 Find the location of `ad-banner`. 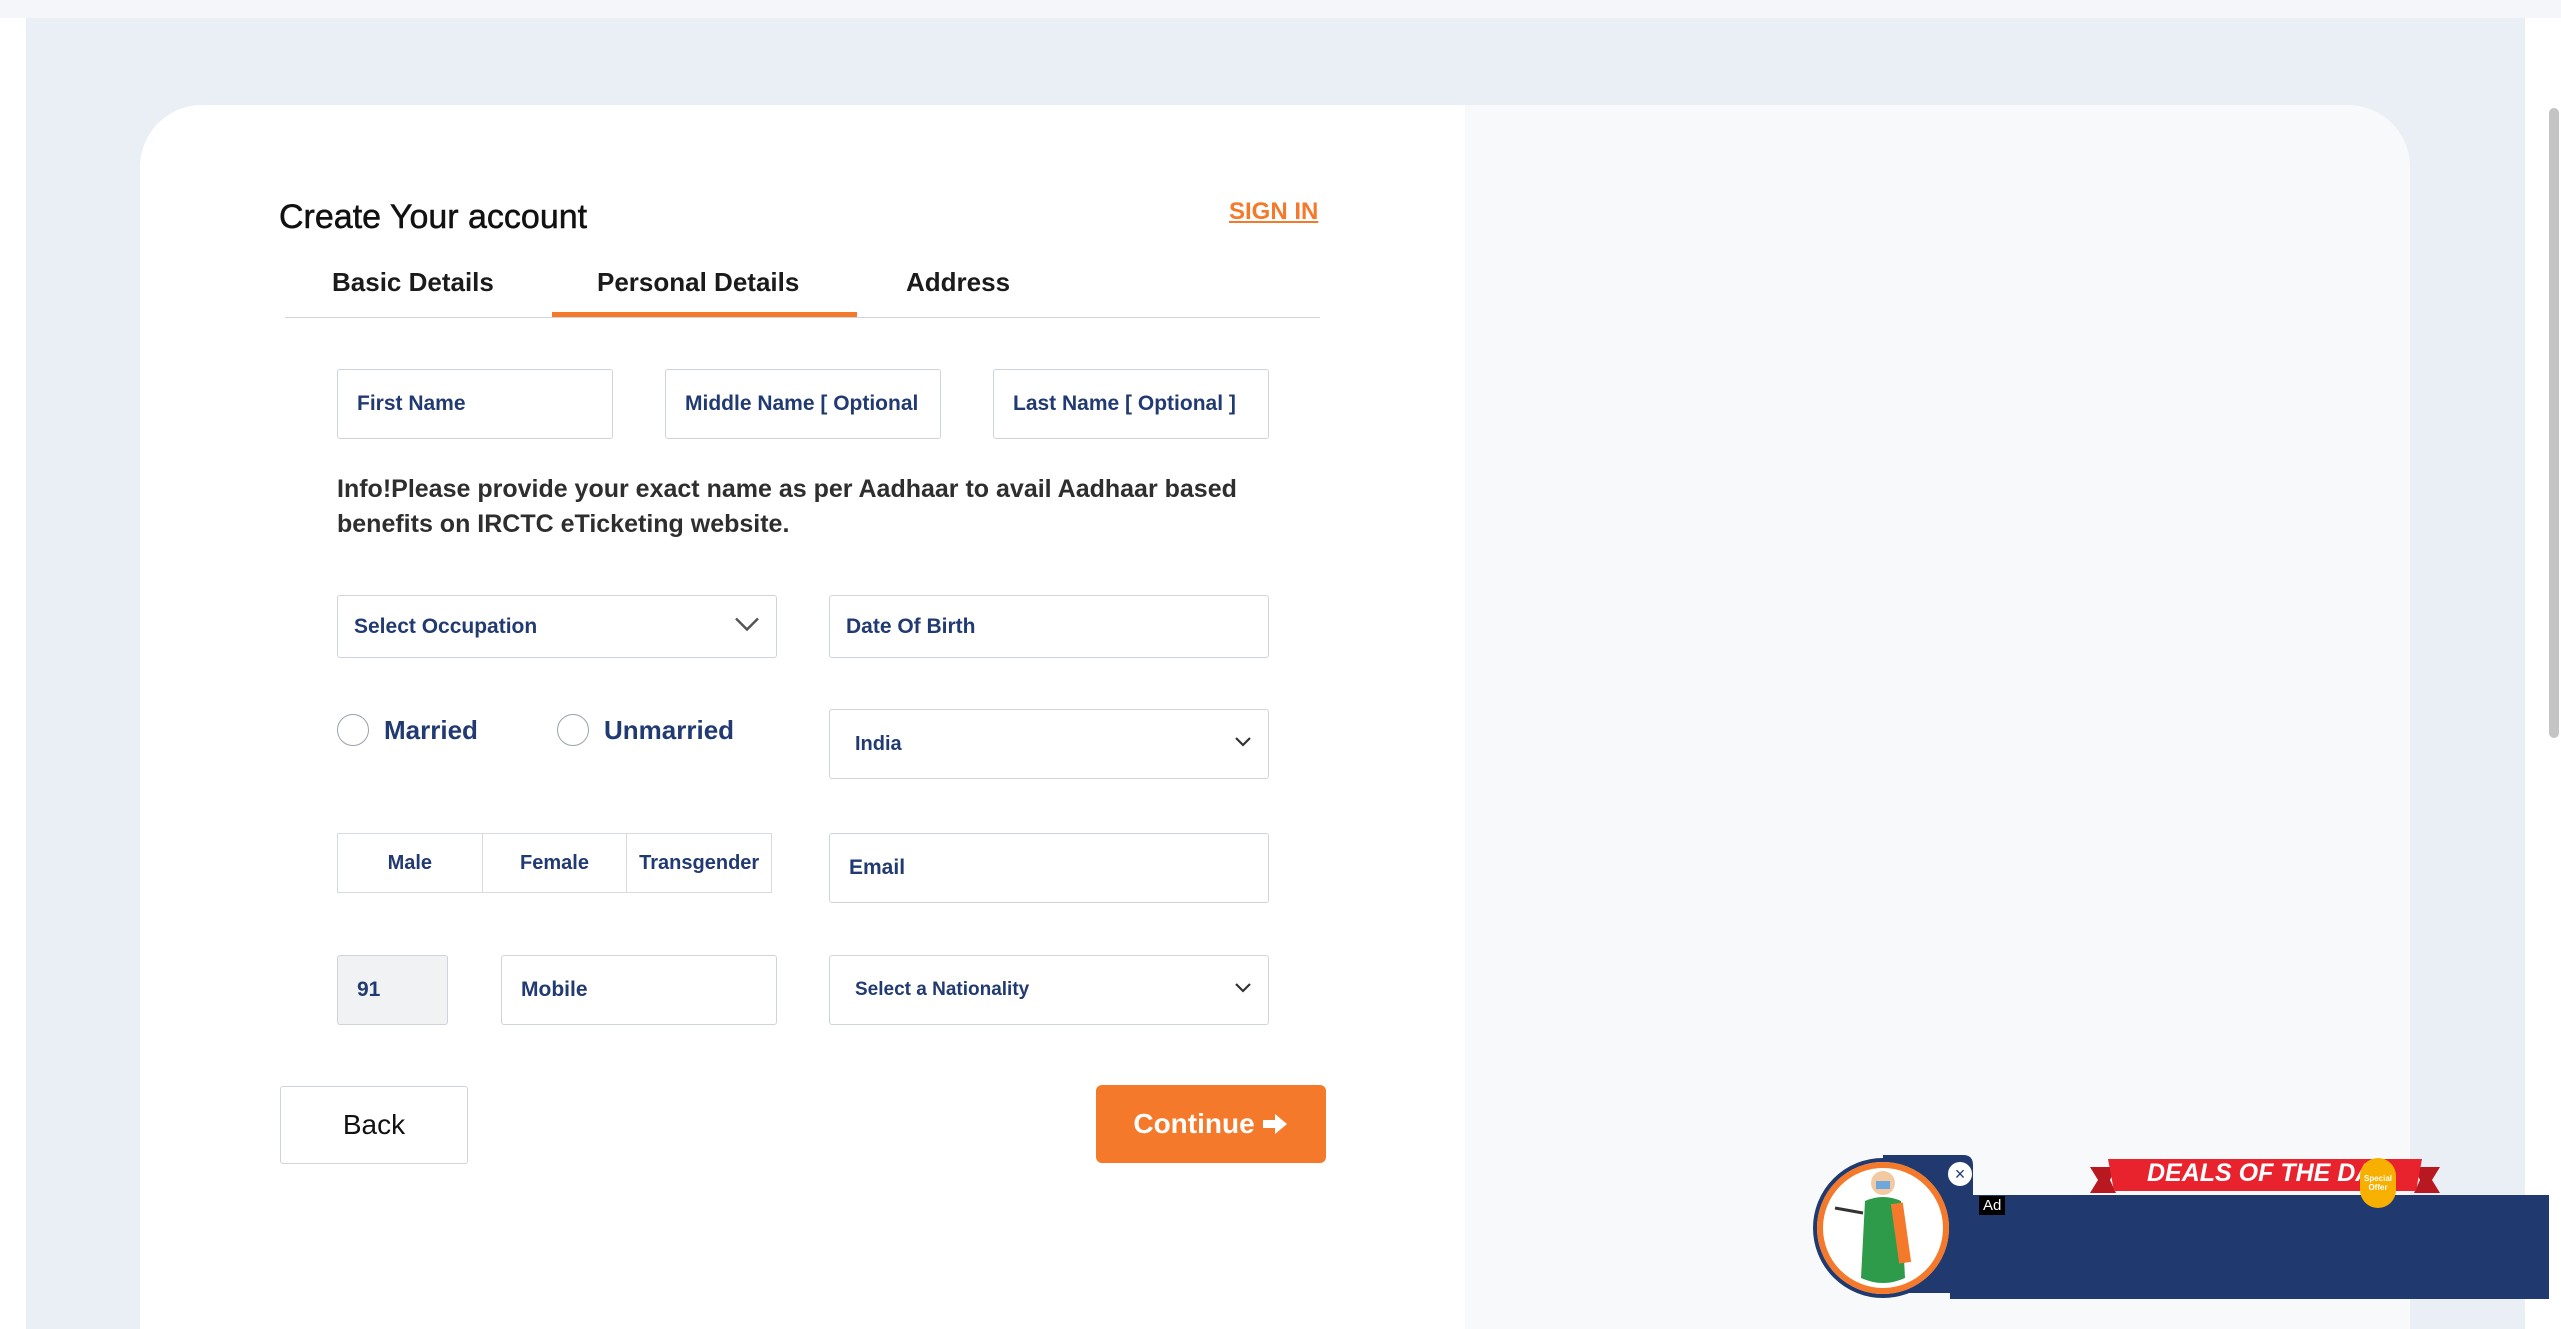

ad-banner is located at coordinates (2249, 1247).